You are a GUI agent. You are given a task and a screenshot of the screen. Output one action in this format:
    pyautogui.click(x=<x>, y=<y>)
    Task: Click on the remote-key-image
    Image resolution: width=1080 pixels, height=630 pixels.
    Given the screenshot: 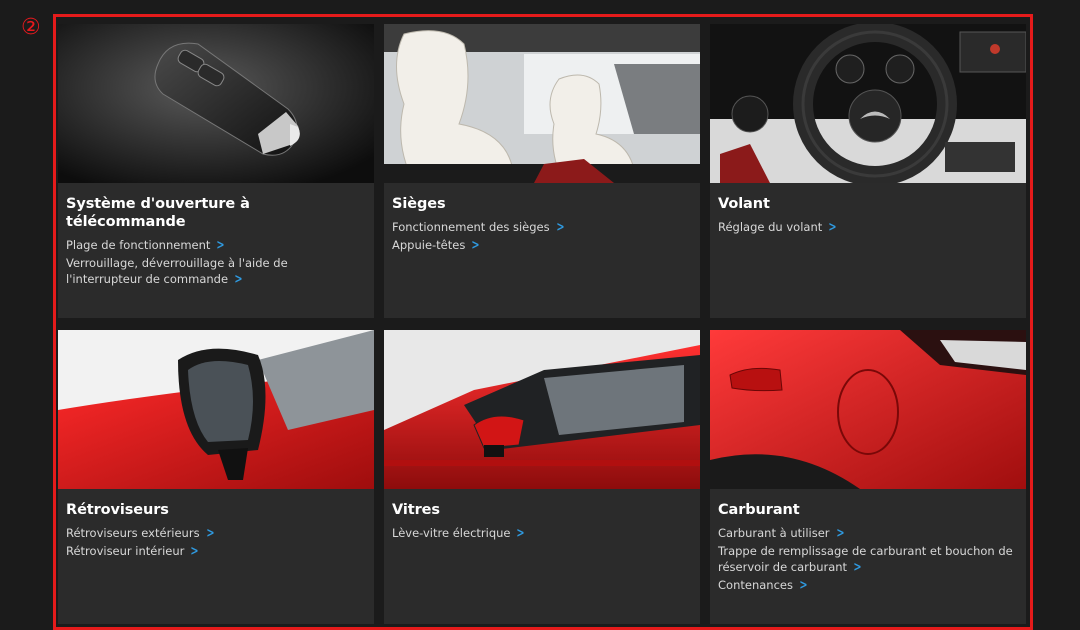 What is the action you would take?
    pyautogui.click(x=216, y=103)
    